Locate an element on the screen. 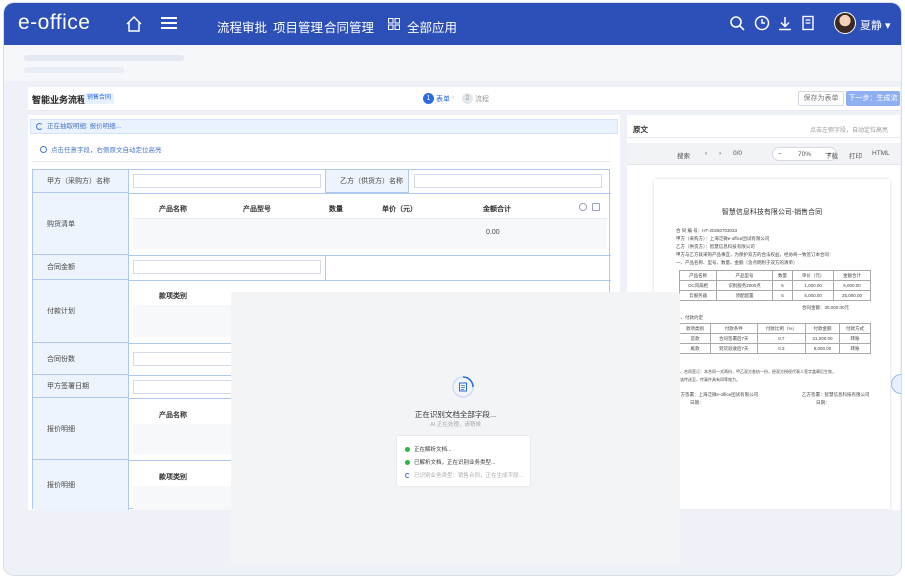  app-logo: e-office is located at coordinates (54, 23).